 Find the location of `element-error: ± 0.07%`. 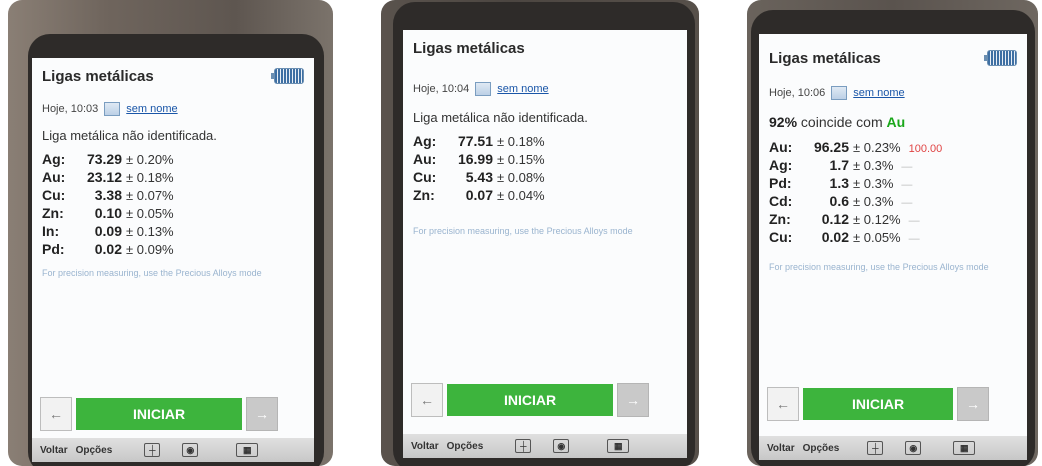

element-error: ± 0.07% is located at coordinates (150, 195).